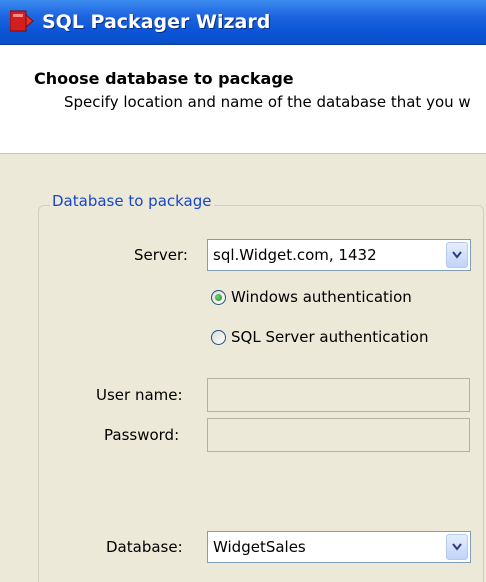  I want to click on server-label: Server:, so click(161, 255).